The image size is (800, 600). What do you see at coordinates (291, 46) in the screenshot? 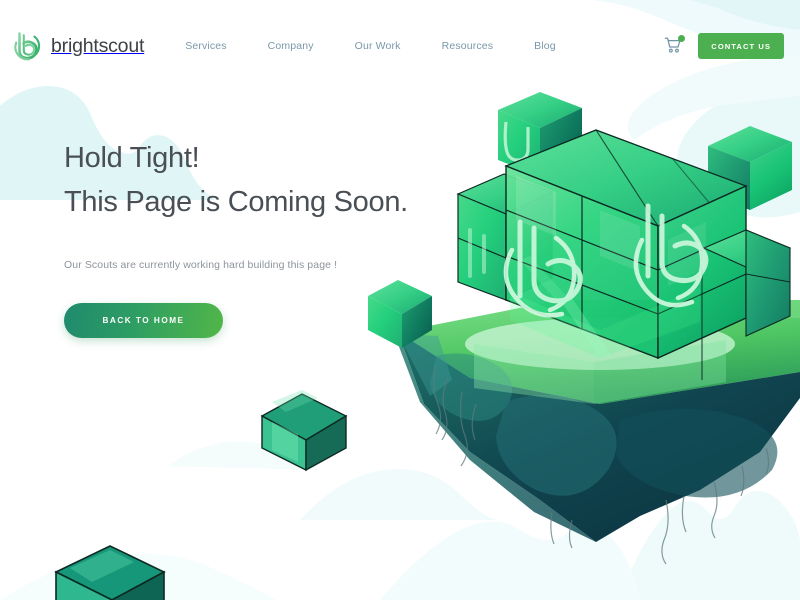
I see `nav-item-company: Company` at bounding box center [291, 46].